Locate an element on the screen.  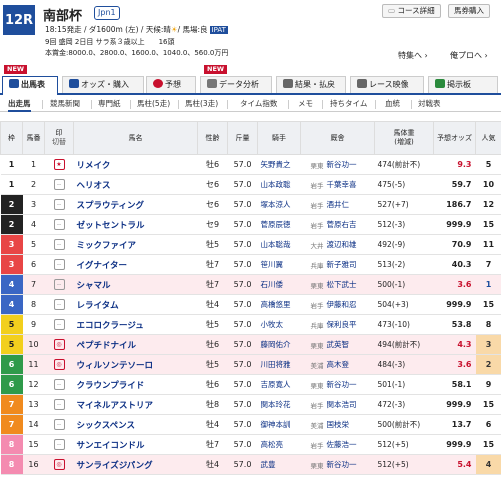
subtab-specialist: 専門紙 is located at coordinates (109, 104).